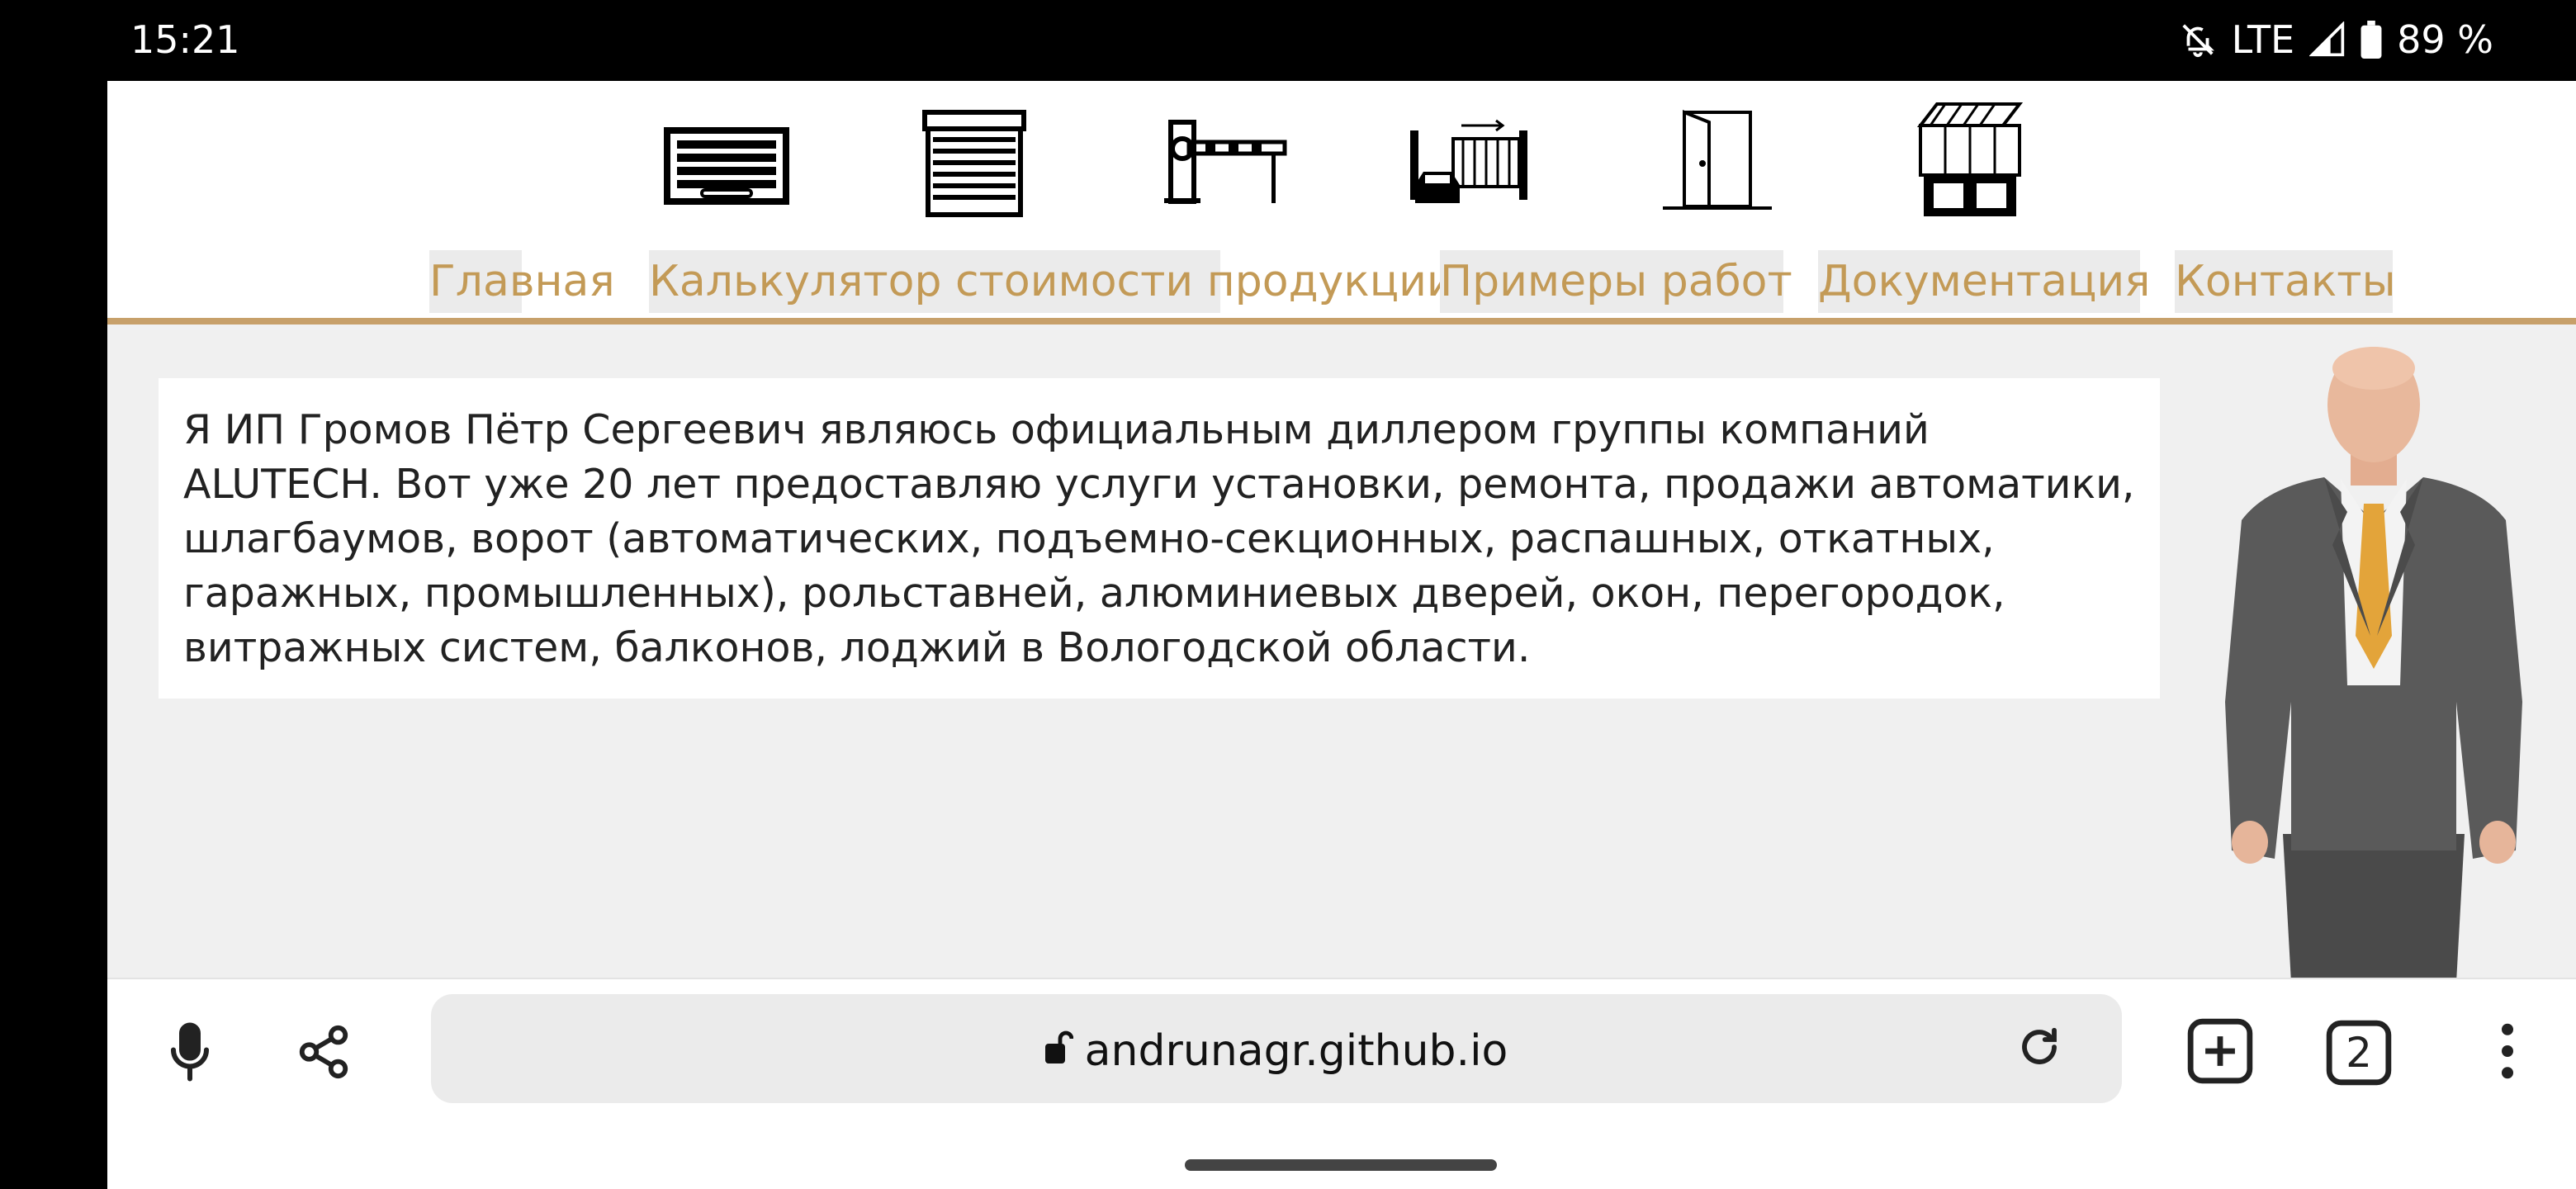 The width and height of the screenshot is (2576, 1189). I want to click on battery-icon, so click(2371, 40).